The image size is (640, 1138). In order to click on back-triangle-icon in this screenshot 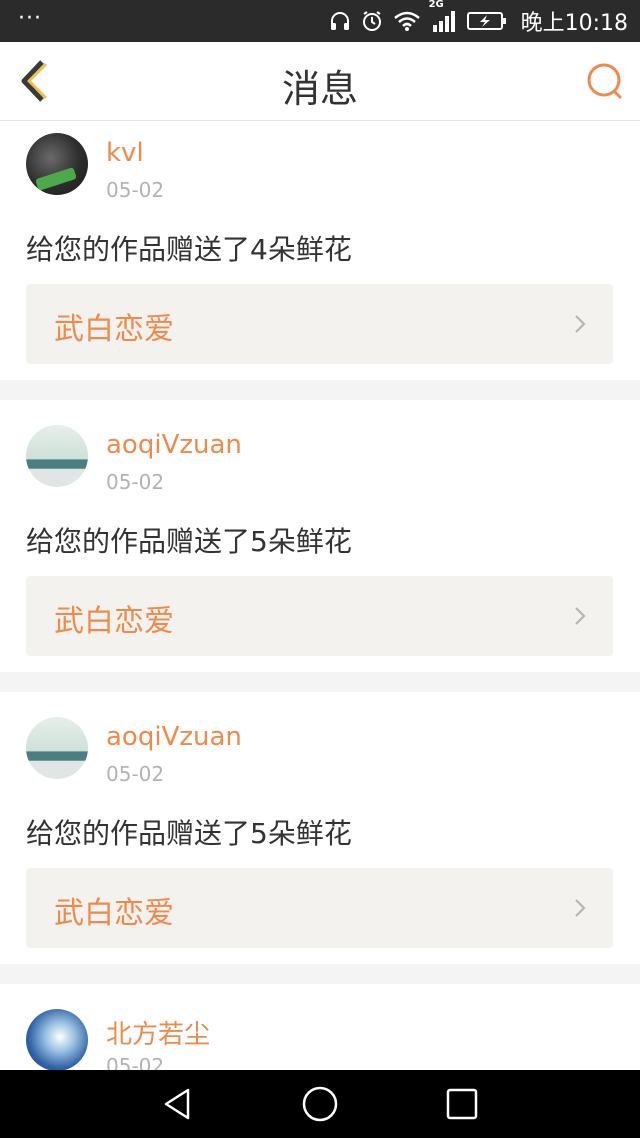, I will do `click(177, 1104)`.